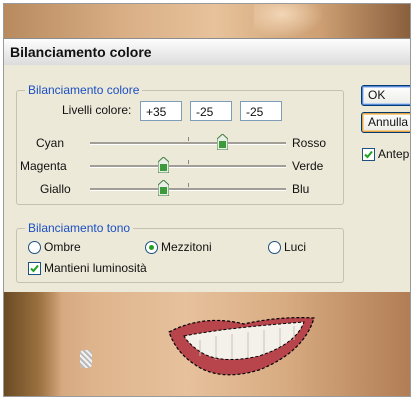 The image size is (420, 406). I want to click on slider-cyan-label: Cyan, so click(50, 143).